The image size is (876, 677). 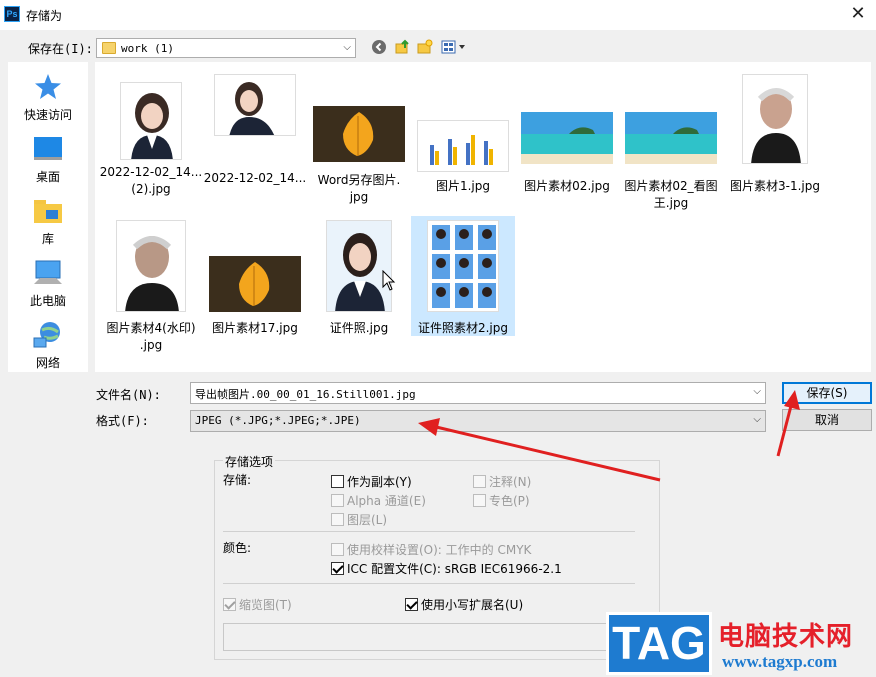 I want to click on watermark-url: www.tagxp.com, so click(x=780, y=661).